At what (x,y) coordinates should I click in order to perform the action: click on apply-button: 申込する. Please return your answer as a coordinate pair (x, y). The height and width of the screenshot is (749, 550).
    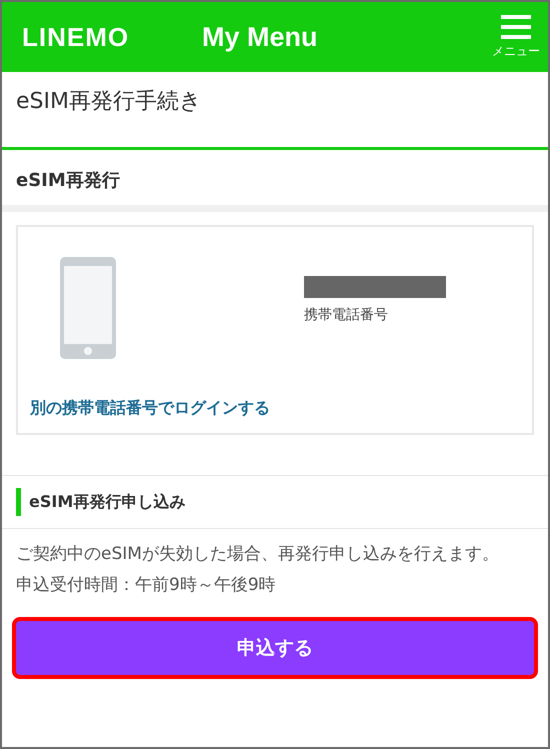
    Looking at the image, I should click on (275, 648).